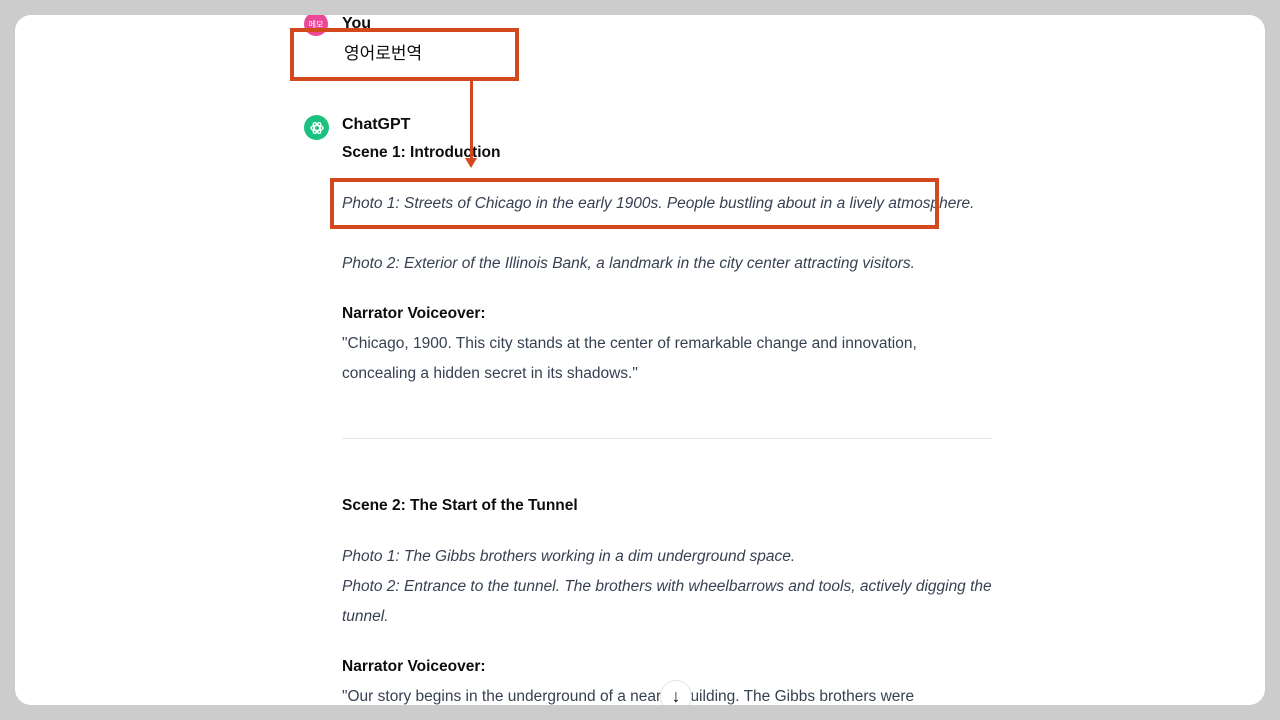 The width and height of the screenshot is (1280, 720). I want to click on highlight-box-photo1, so click(634, 203).